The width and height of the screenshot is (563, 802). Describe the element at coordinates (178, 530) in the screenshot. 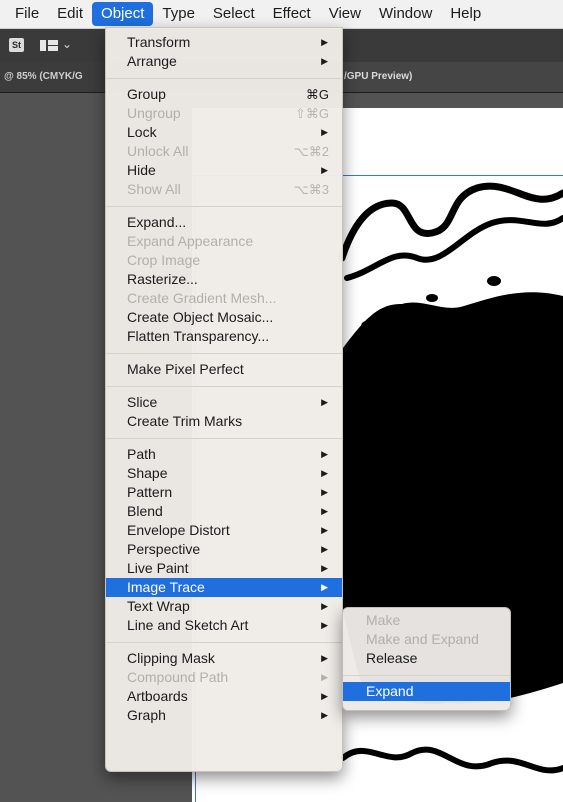

I see `menu-item-label: Envelope Distort` at that location.